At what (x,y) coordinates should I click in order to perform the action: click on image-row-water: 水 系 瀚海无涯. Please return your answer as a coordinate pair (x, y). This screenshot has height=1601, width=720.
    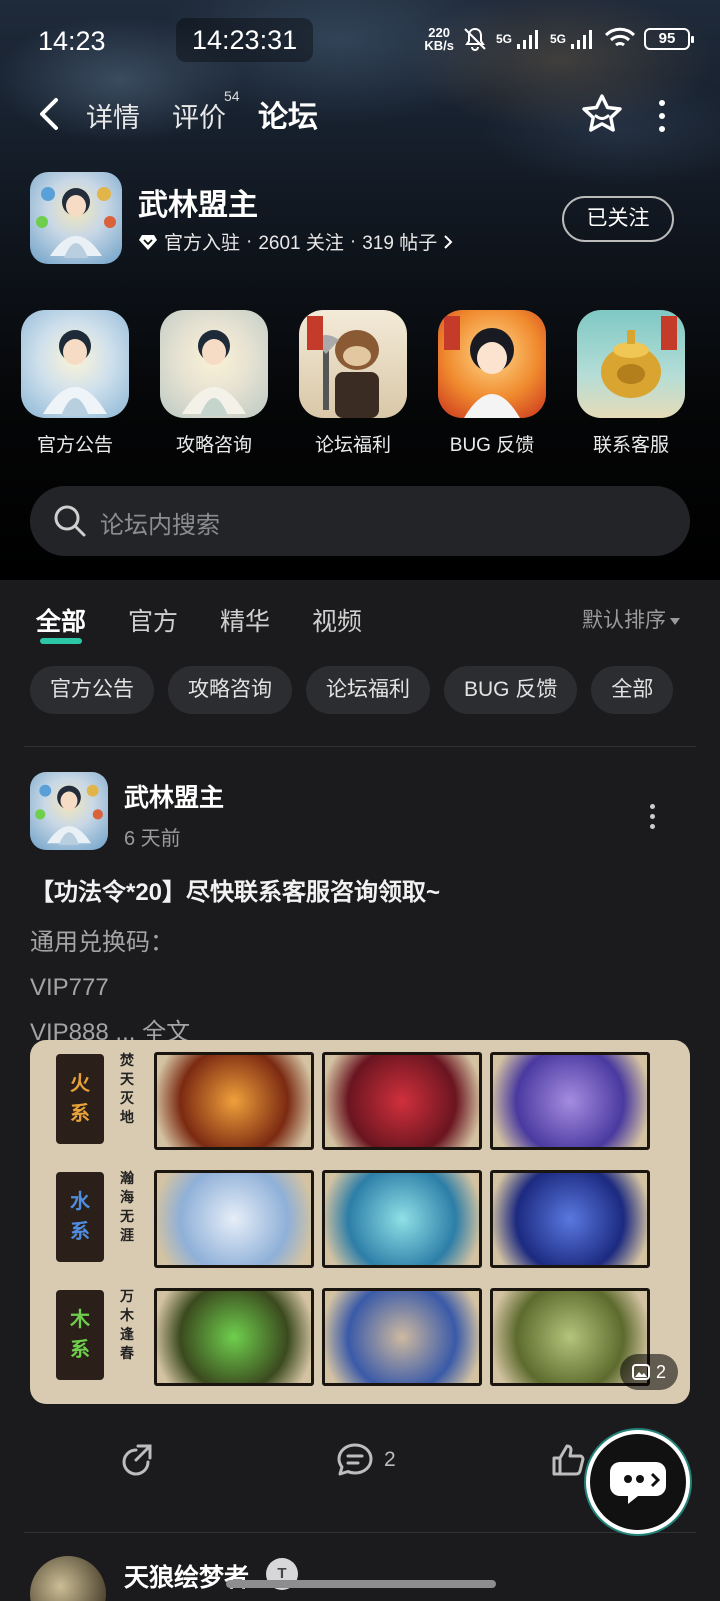
    Looking at the image, I should click on (360, 1218).